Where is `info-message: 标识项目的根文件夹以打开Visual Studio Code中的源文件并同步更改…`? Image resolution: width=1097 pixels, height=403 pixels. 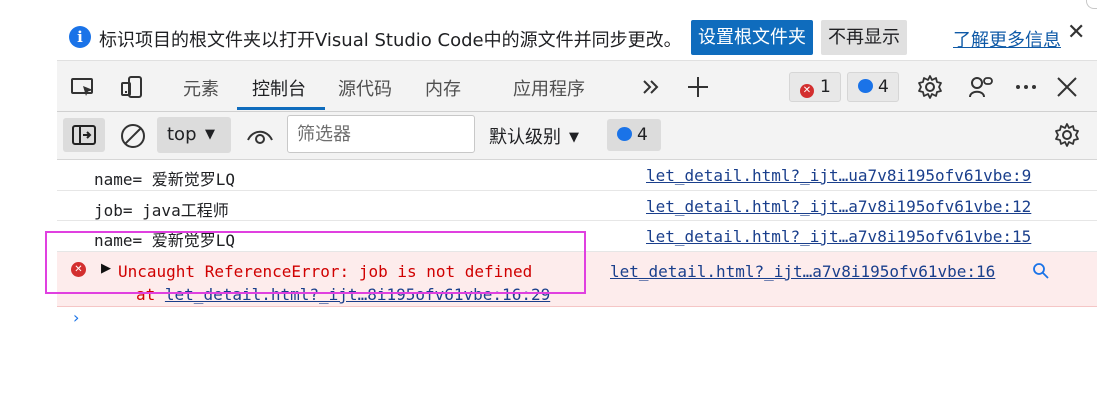
info-message: 标识项目的根文件夹以打开Visual Studio Code中的源文件并同步更改… is located at coordinates (390, 40).